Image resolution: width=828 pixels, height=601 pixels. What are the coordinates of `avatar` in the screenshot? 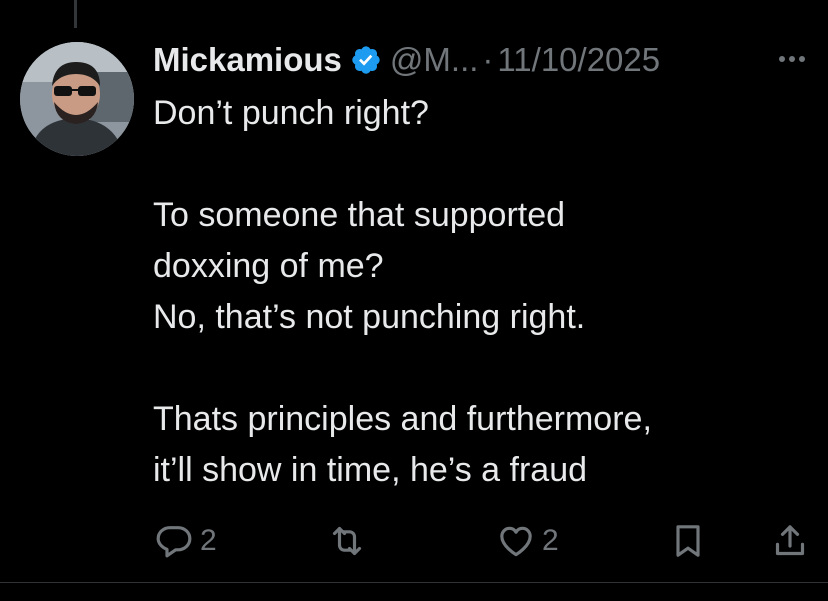 It's located at (77, 99).